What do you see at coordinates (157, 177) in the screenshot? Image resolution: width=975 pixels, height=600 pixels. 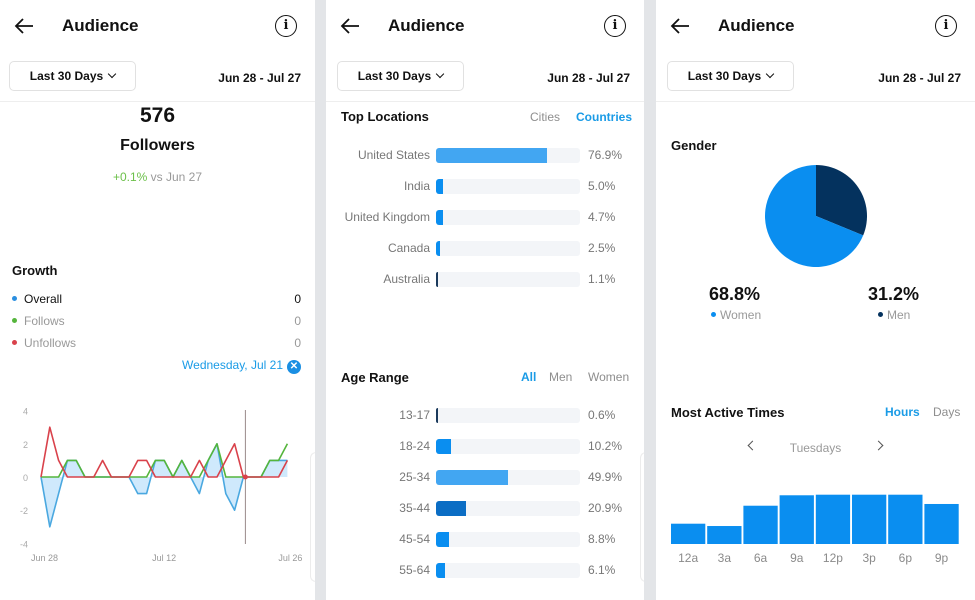 I see `followers-delta: +0.1% vs Jun 27` at bounding box center [157, 177].